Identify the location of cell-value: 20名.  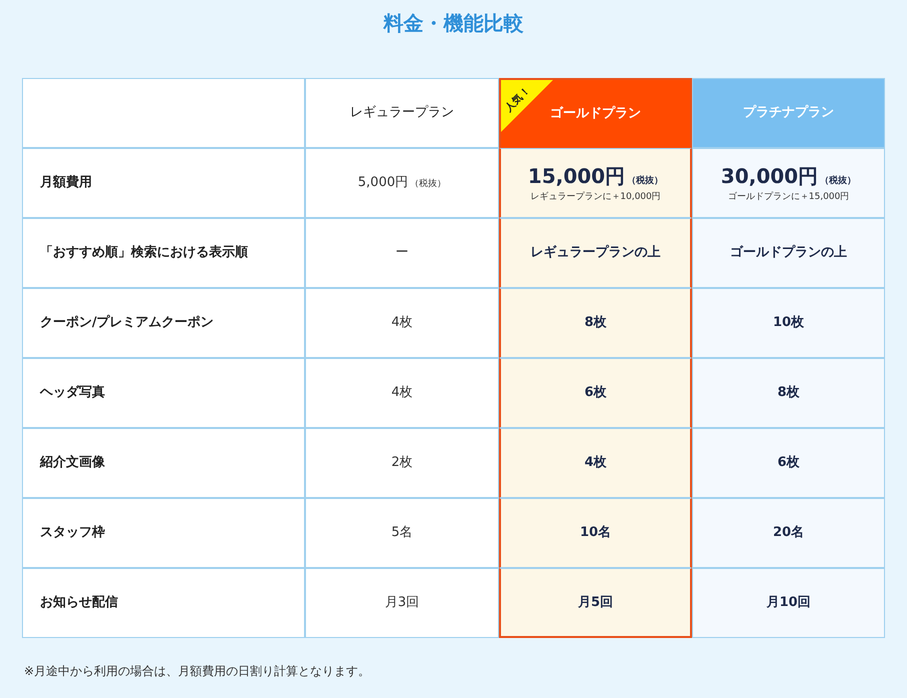
(788, 533).